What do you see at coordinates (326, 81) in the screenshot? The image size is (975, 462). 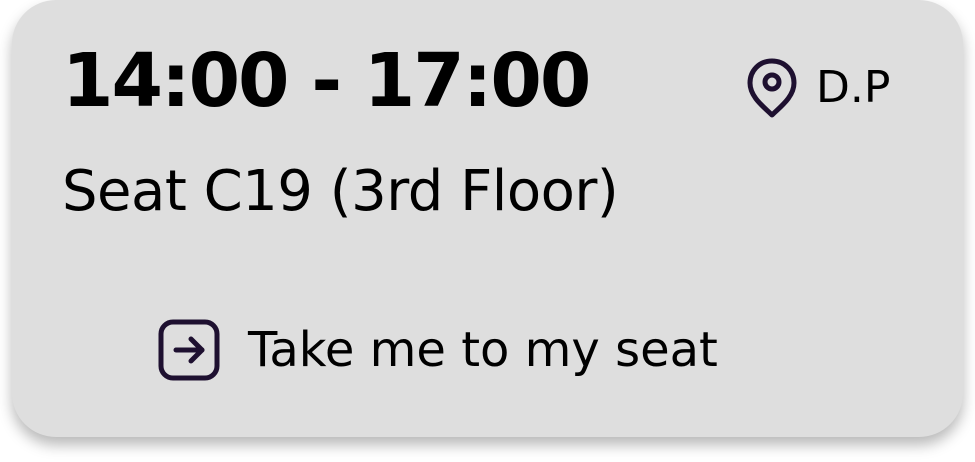 I see `booking-time-range: 14:00 - 17:00` at bounding box center [326, 81].